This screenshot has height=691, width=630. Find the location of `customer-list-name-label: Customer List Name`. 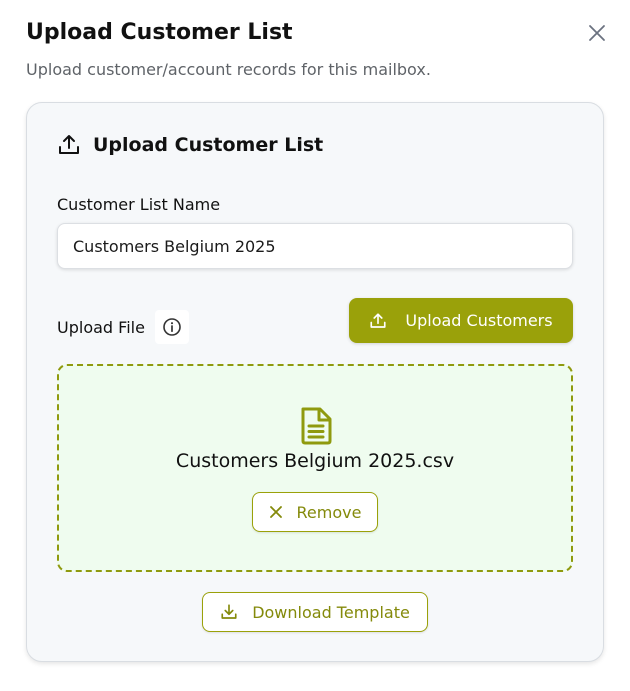

customer-list-name-label: Customer List Name is located at coordinates (139, 204).